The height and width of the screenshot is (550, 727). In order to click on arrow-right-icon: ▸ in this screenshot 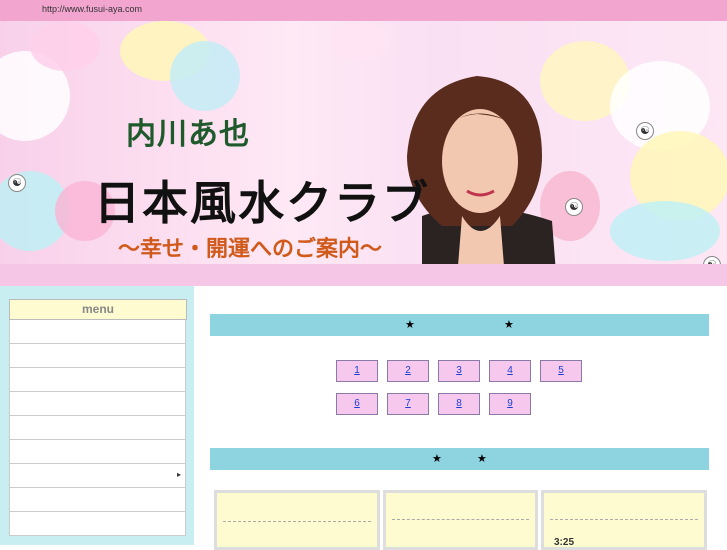, I will do `click(178, 474)`.